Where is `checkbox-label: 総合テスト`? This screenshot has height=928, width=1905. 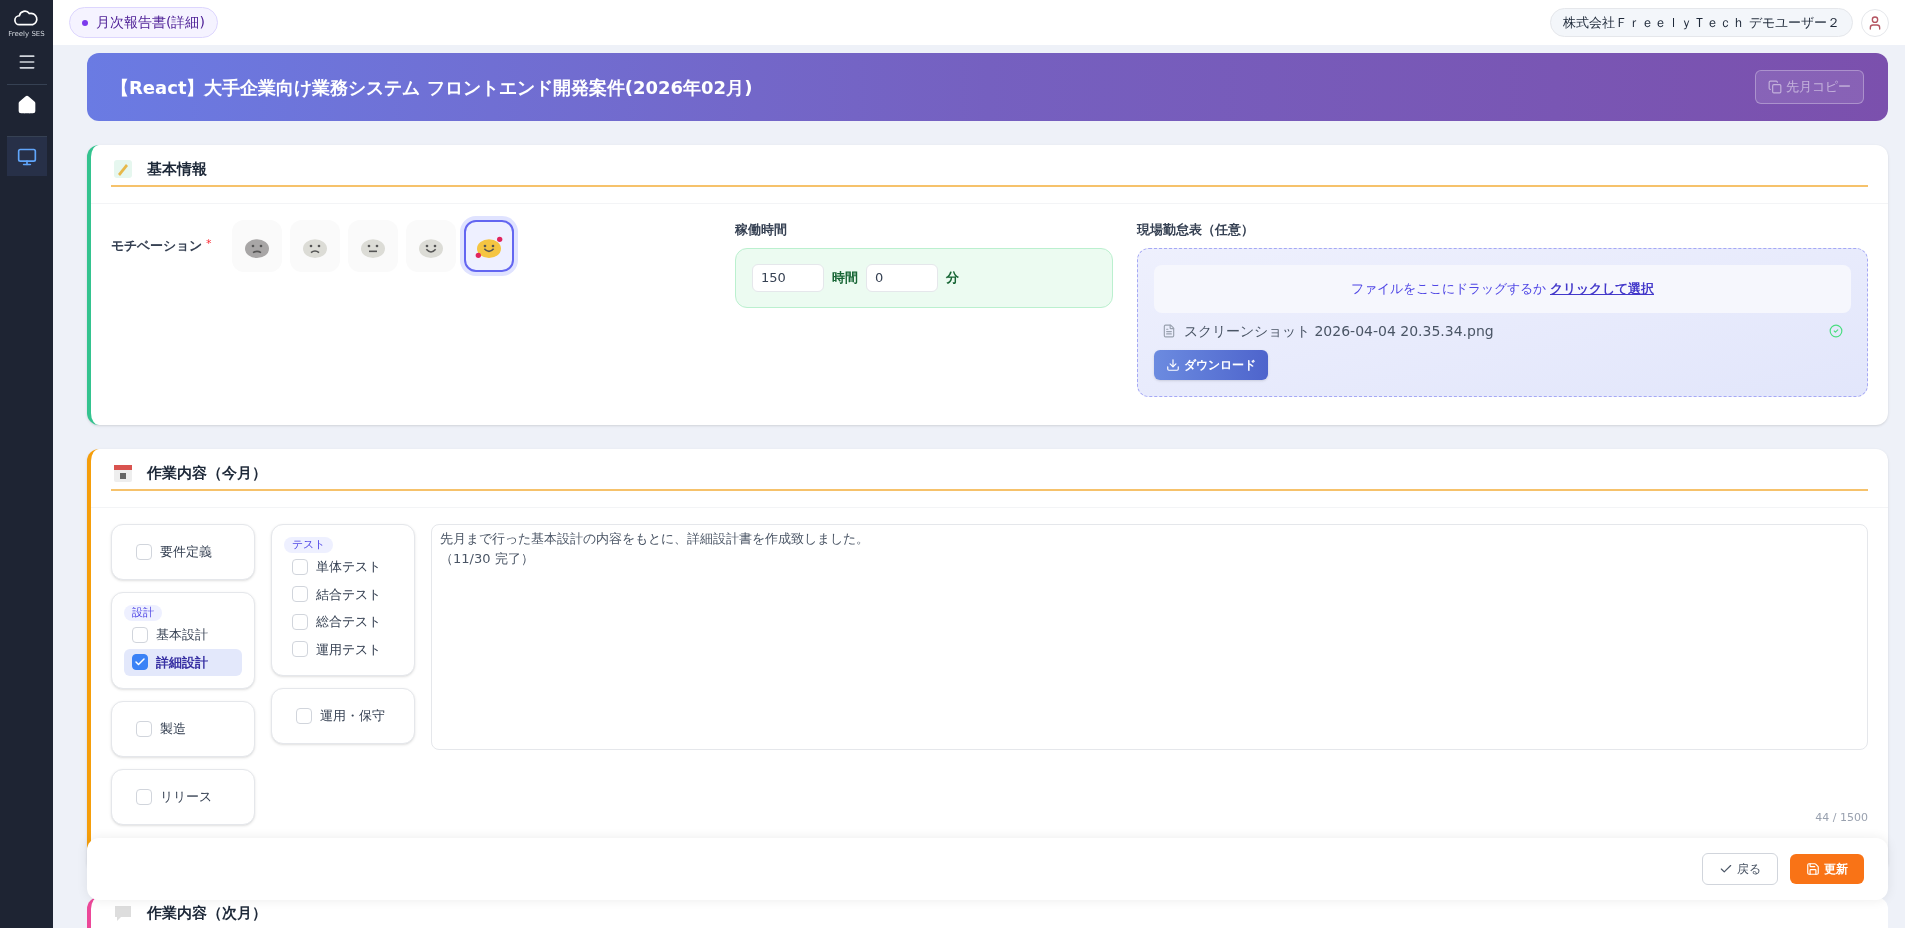 checkbox-label: 総合テスト is located at coordinates (348, 622).